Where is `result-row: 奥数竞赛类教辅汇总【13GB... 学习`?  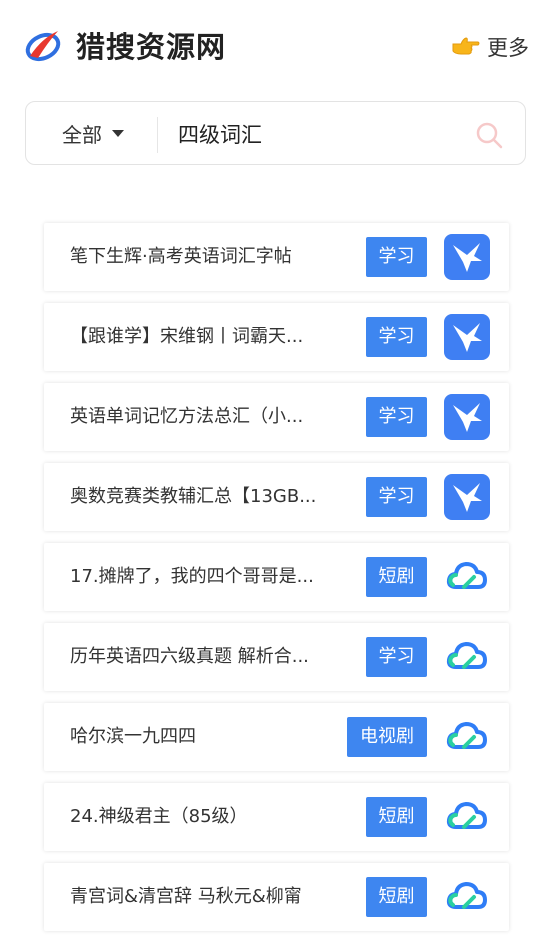
result-row: 奥数竞赛类教辅汇总【13GB... 学习 is located at coordinates (276, 497).